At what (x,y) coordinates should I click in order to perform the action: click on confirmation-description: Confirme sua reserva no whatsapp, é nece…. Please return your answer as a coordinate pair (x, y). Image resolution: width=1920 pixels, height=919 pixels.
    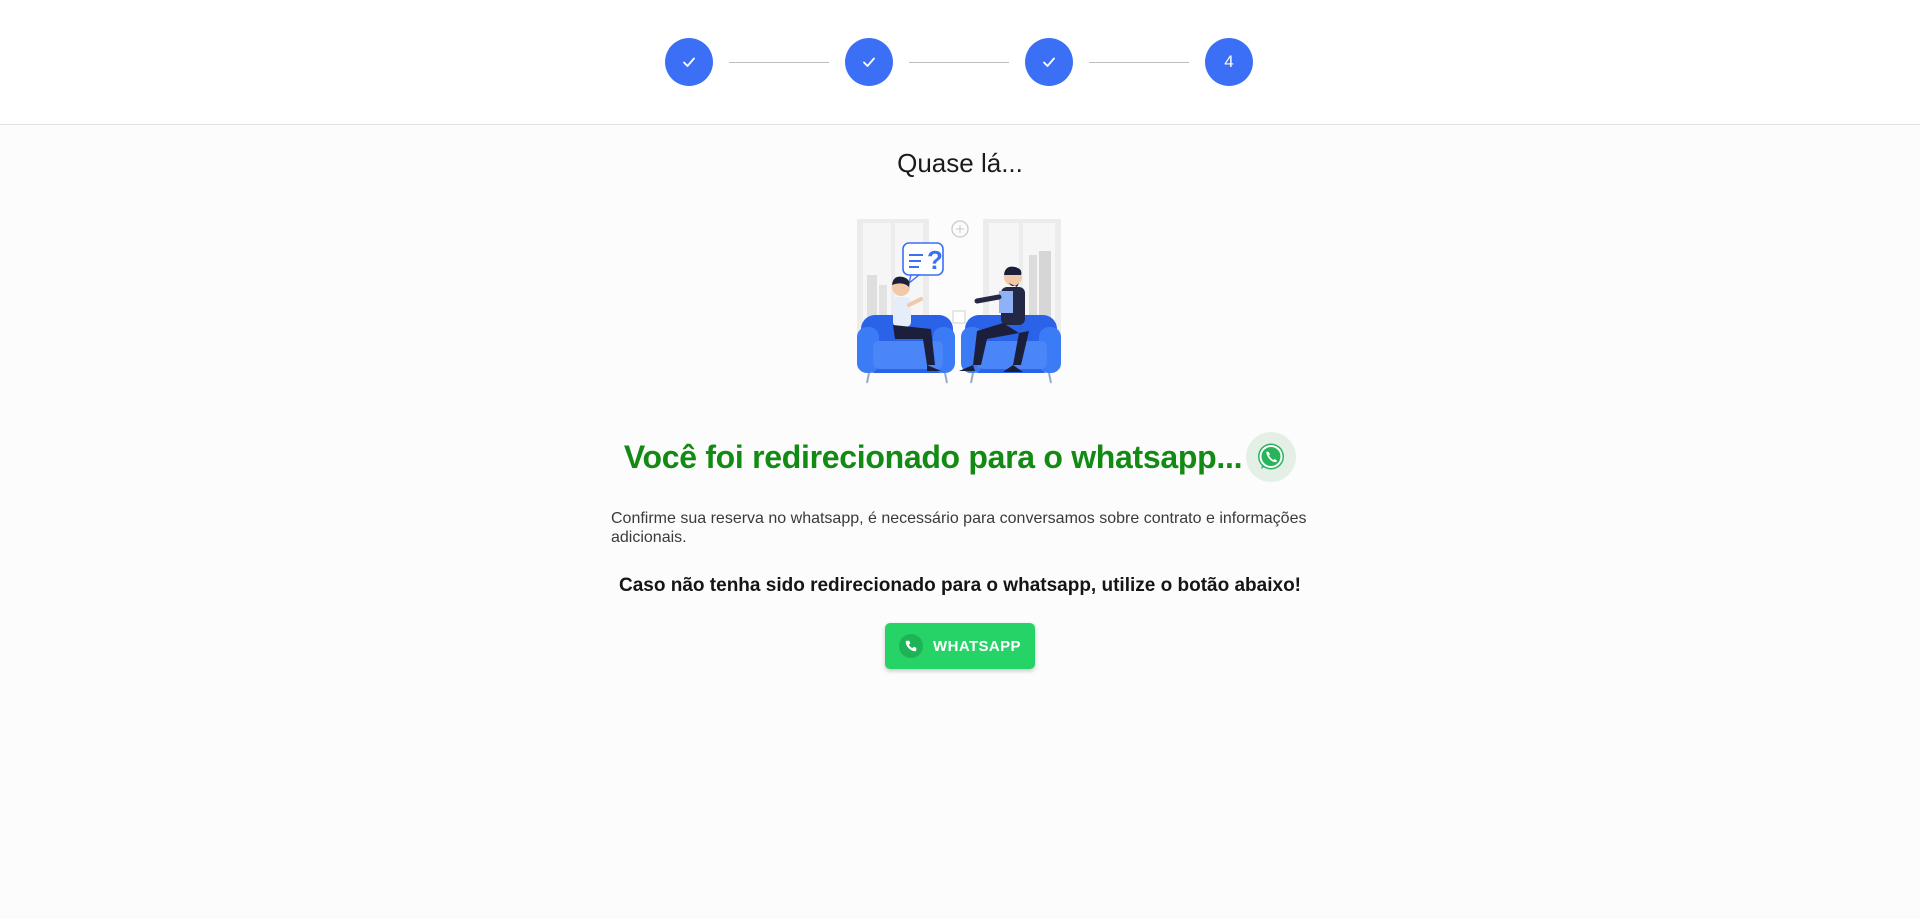
    Looking at the image, I should click on (959, 528).